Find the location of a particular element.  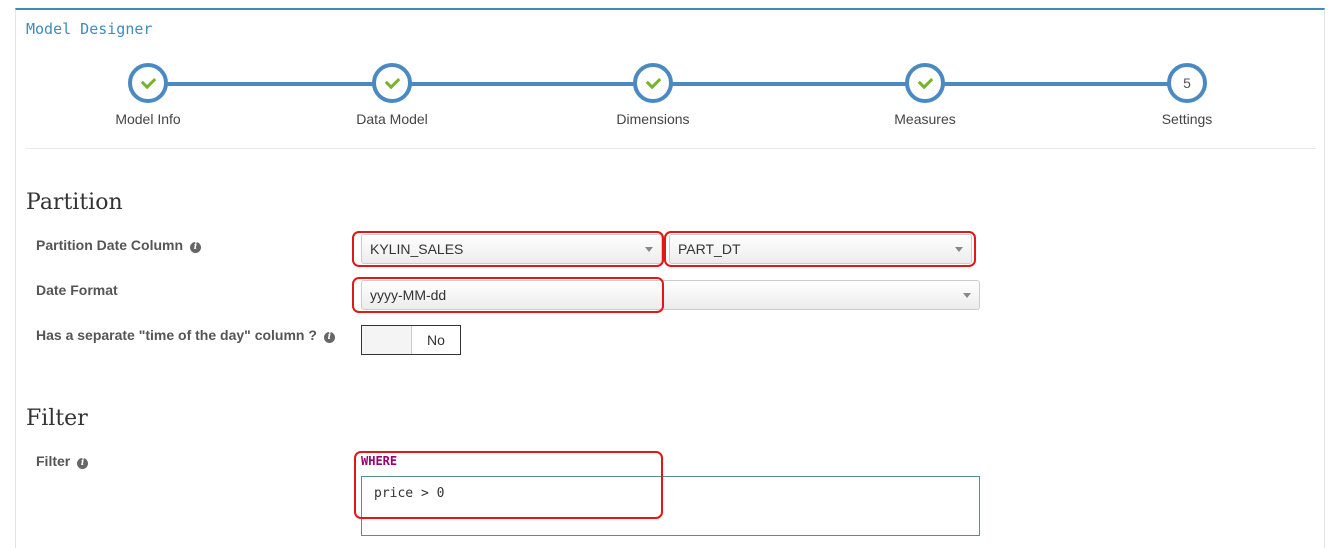

partition-date-column-label: Partition Date Column i is located at coordinates (118, 245).